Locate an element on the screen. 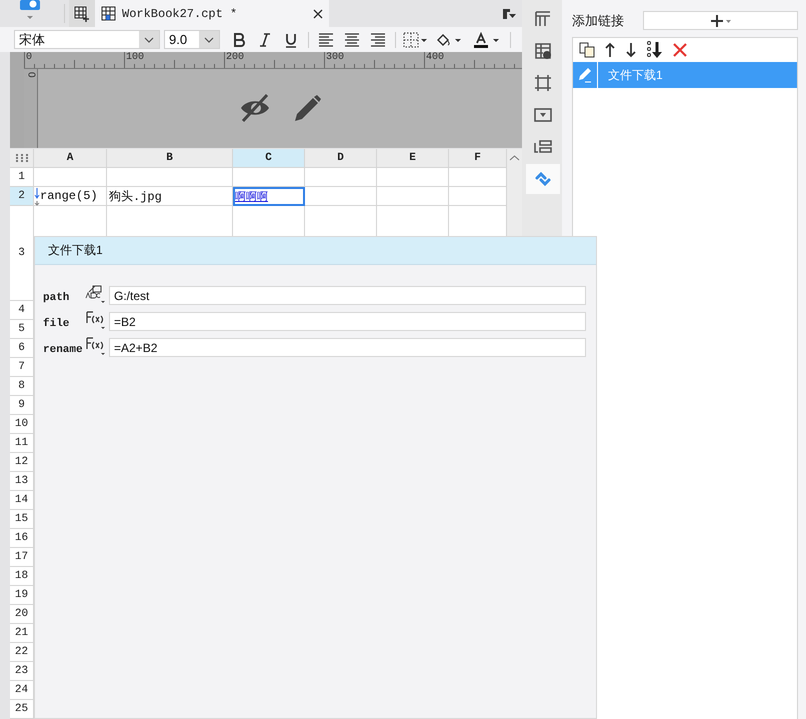  align-left-icon is located at coordinates (326, 40).